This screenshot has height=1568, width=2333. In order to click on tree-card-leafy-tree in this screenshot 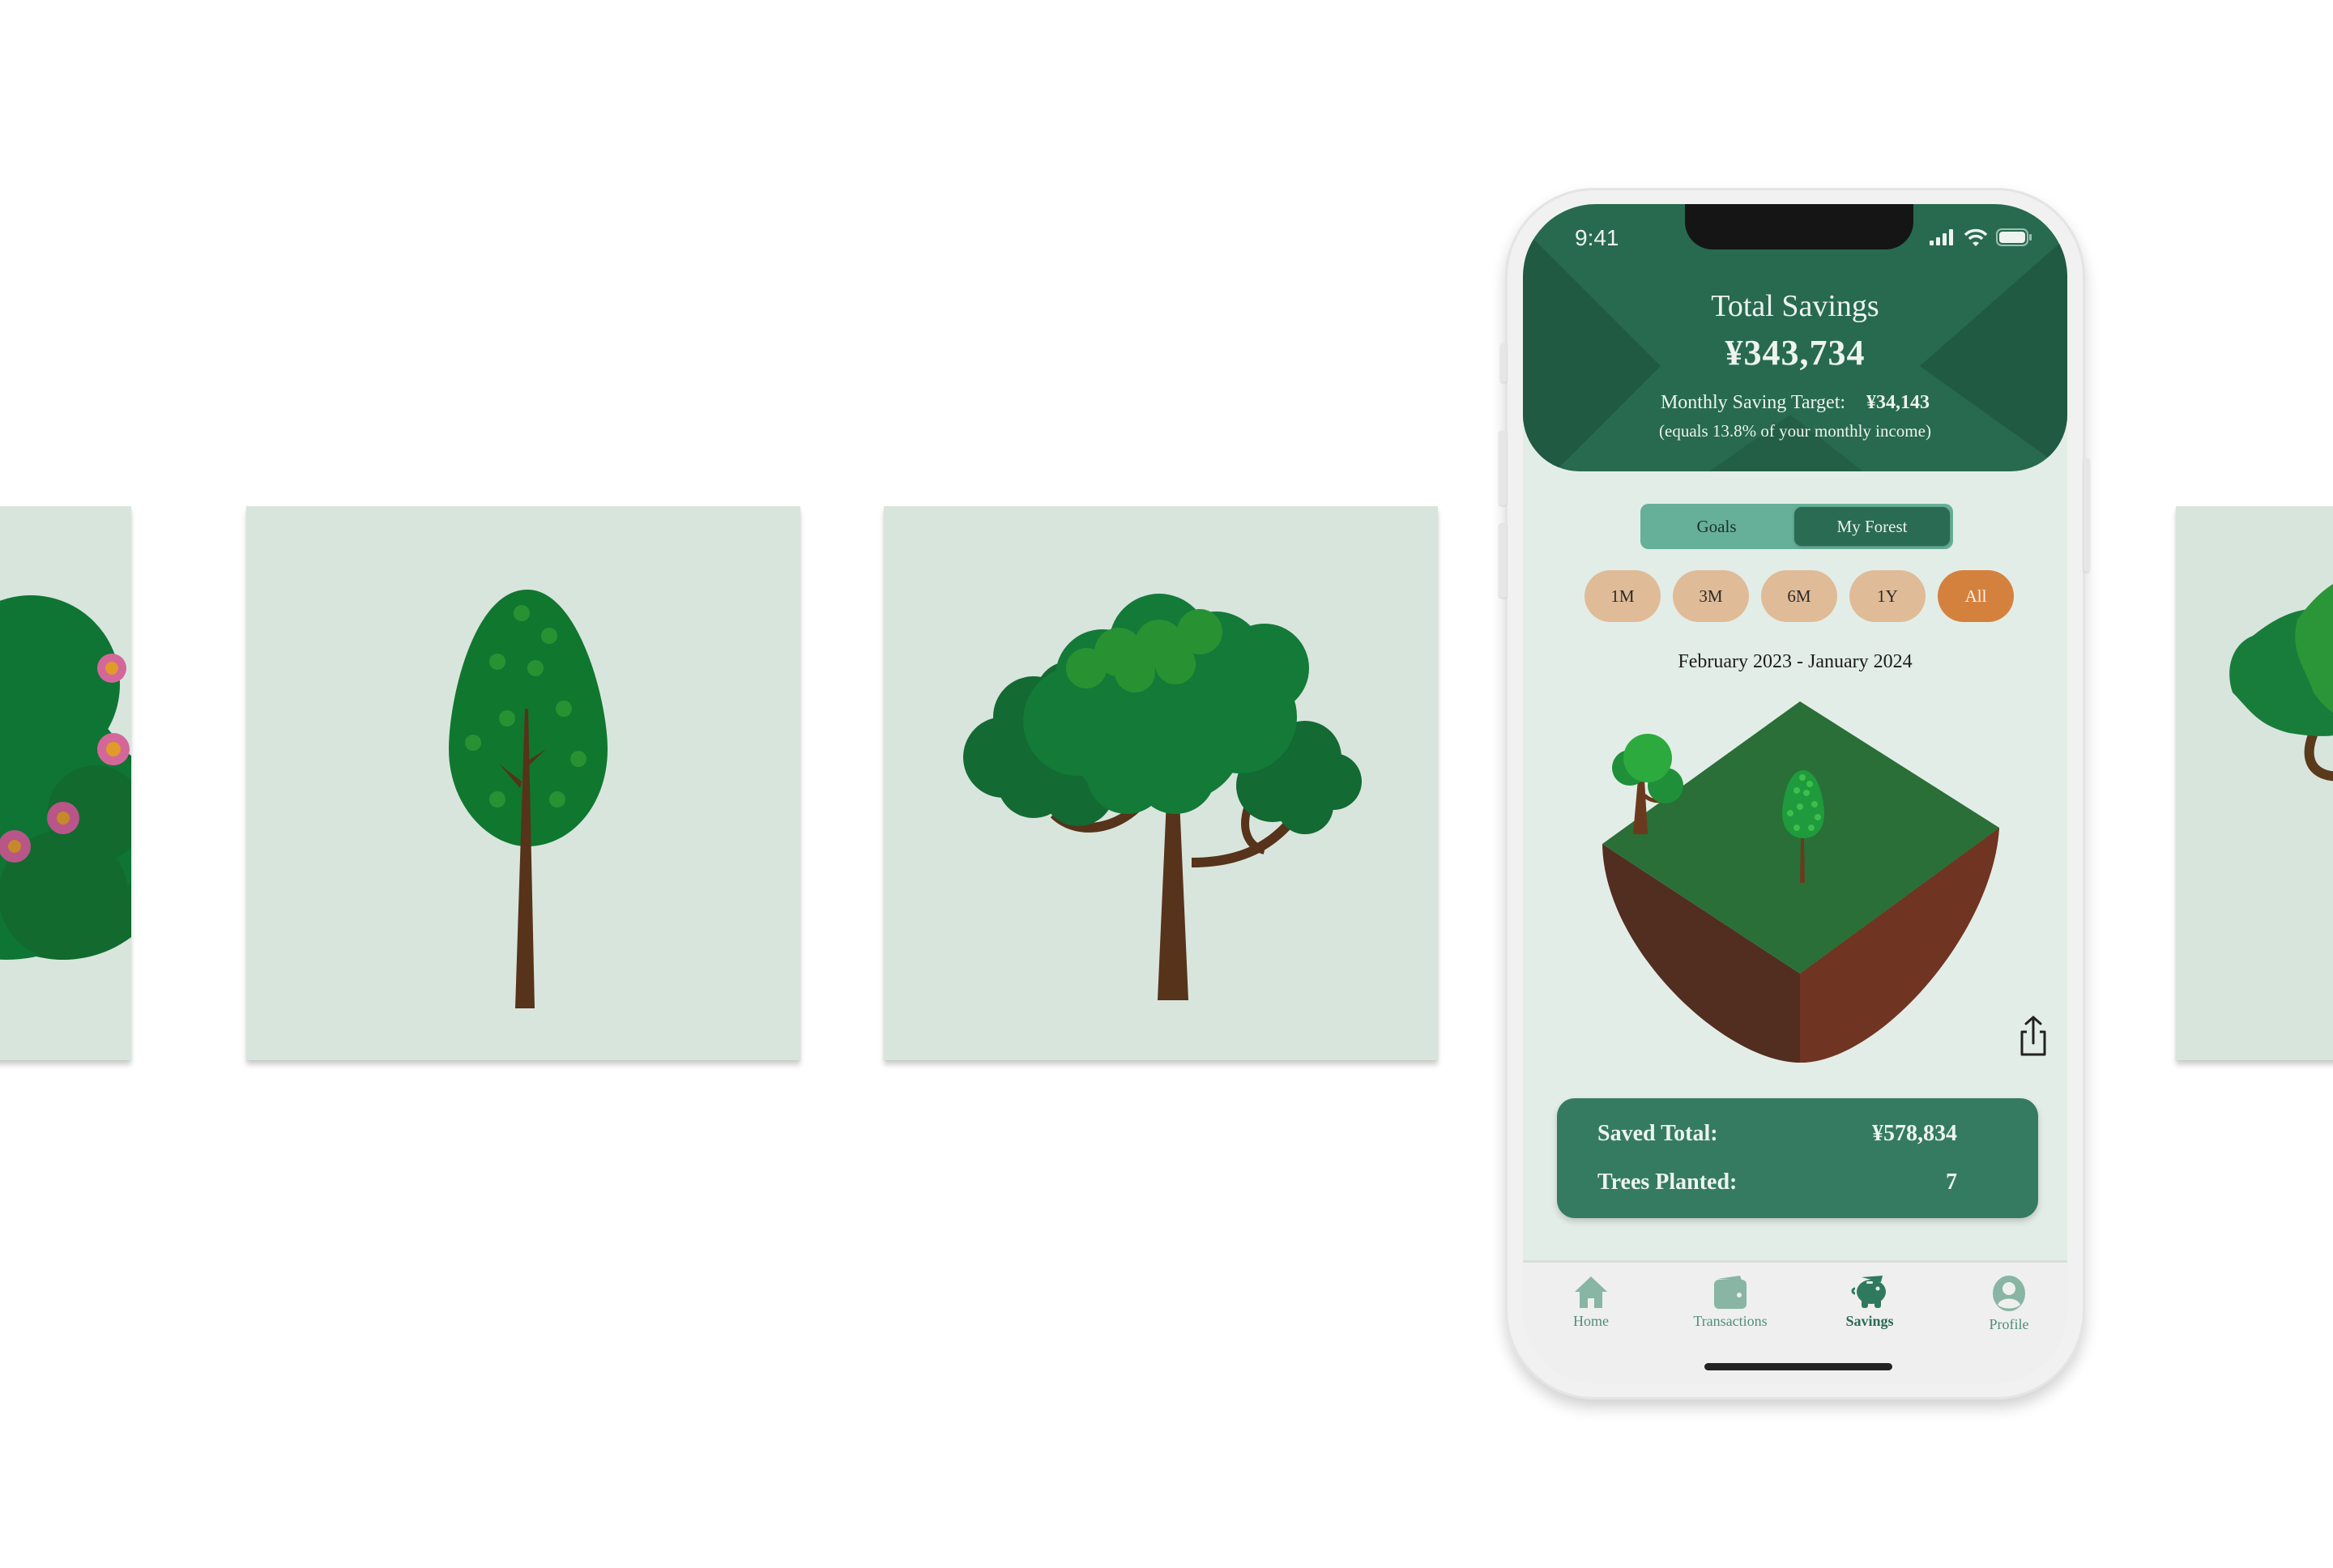, I will do `click(2254, 783)`.